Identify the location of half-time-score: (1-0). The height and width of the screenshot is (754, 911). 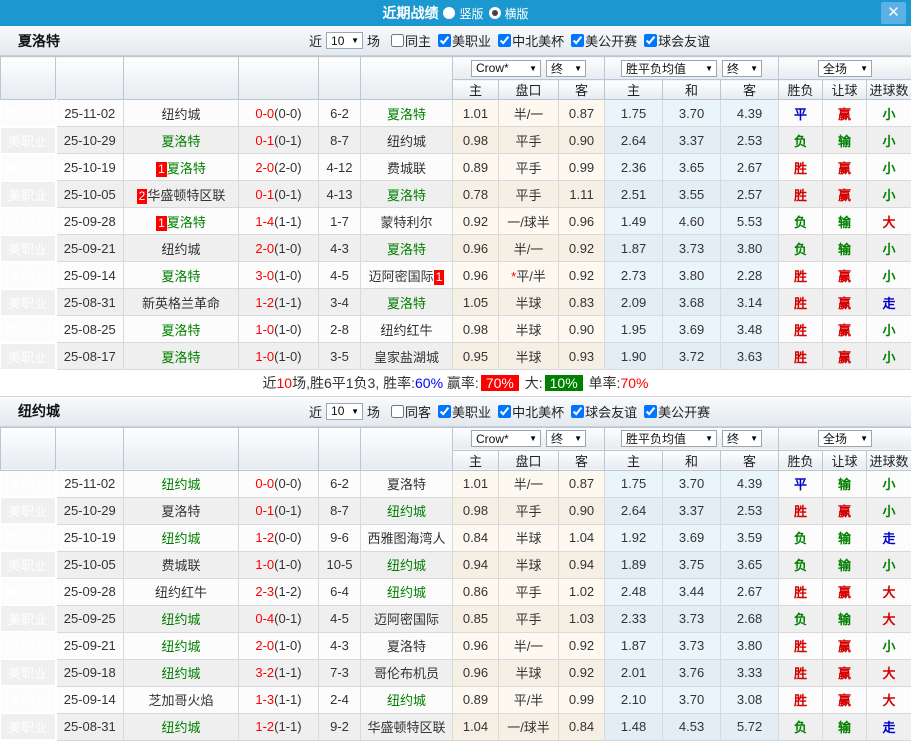
(288, 356).